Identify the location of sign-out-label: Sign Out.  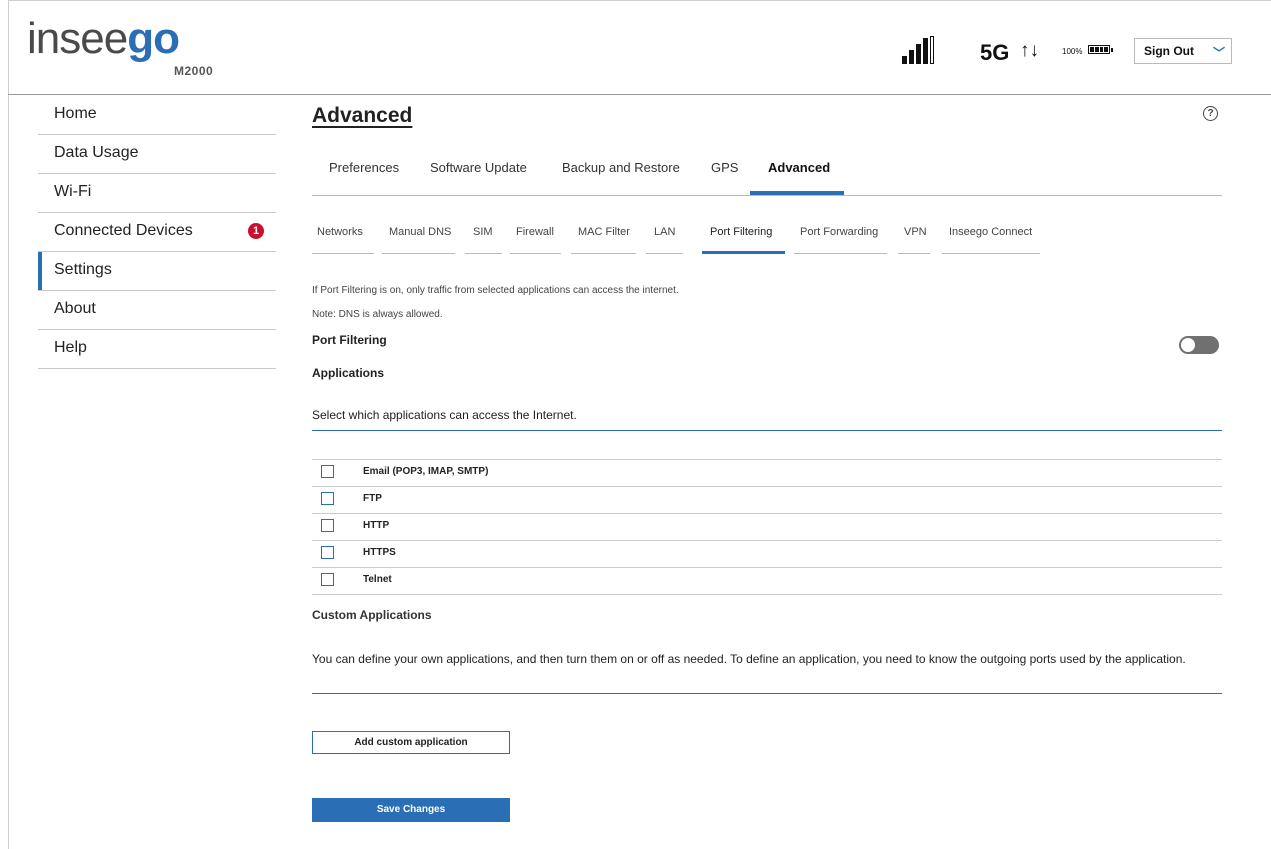
(1169, 51).